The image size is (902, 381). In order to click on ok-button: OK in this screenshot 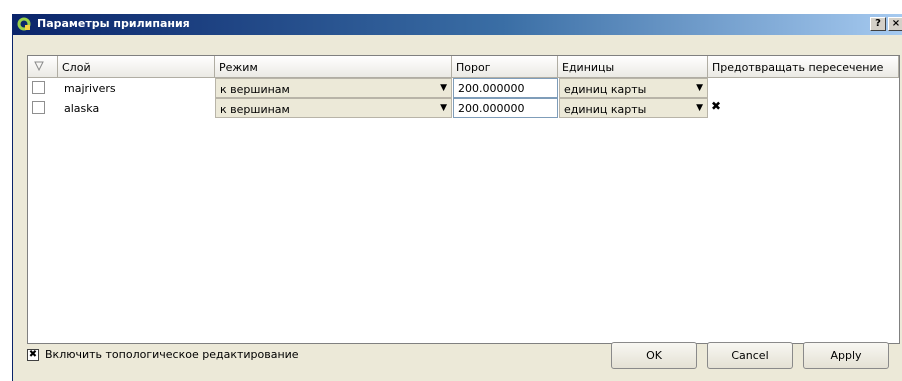, I will do `click(654, 355)`.